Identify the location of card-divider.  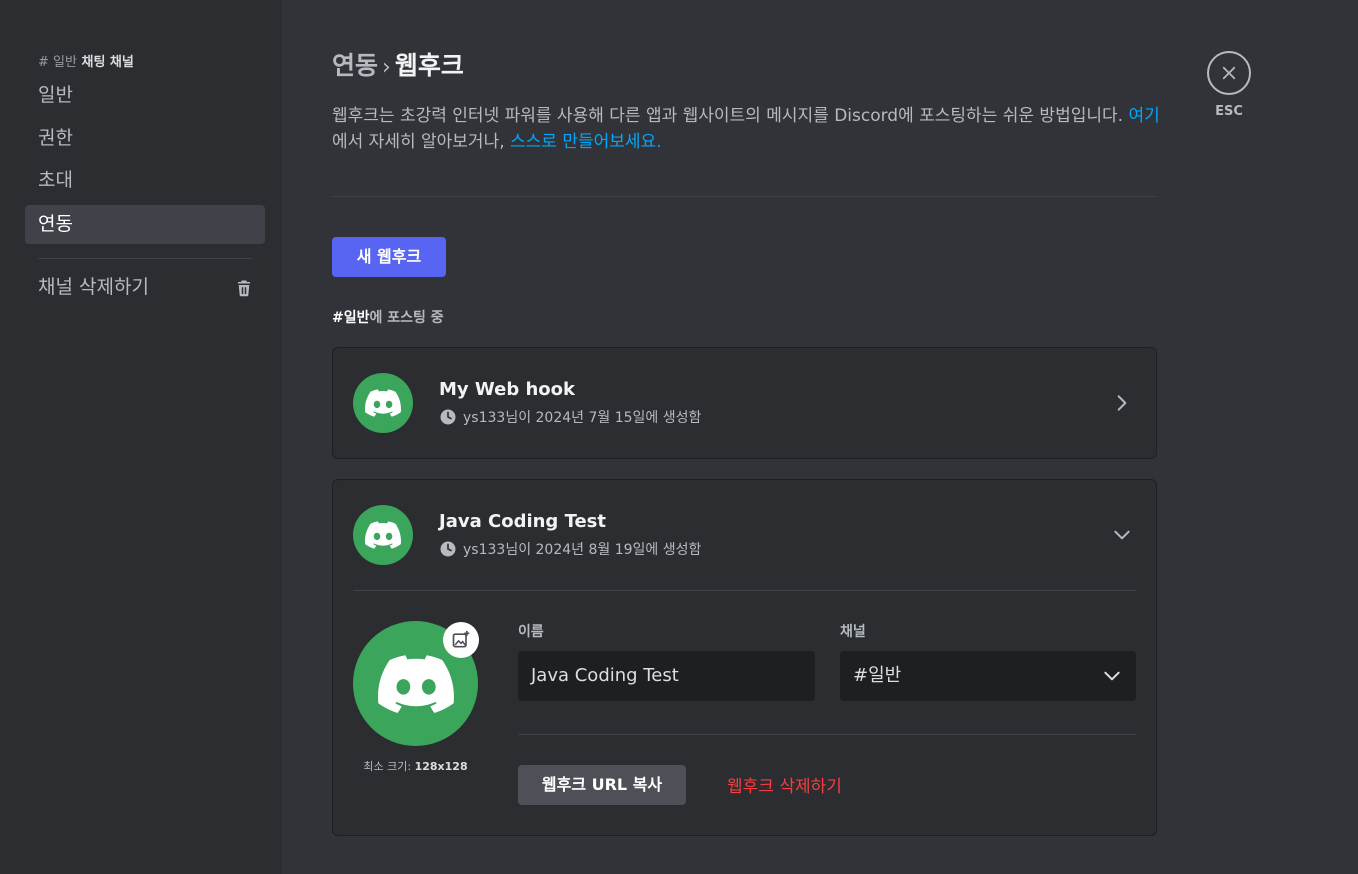
(744, 590).